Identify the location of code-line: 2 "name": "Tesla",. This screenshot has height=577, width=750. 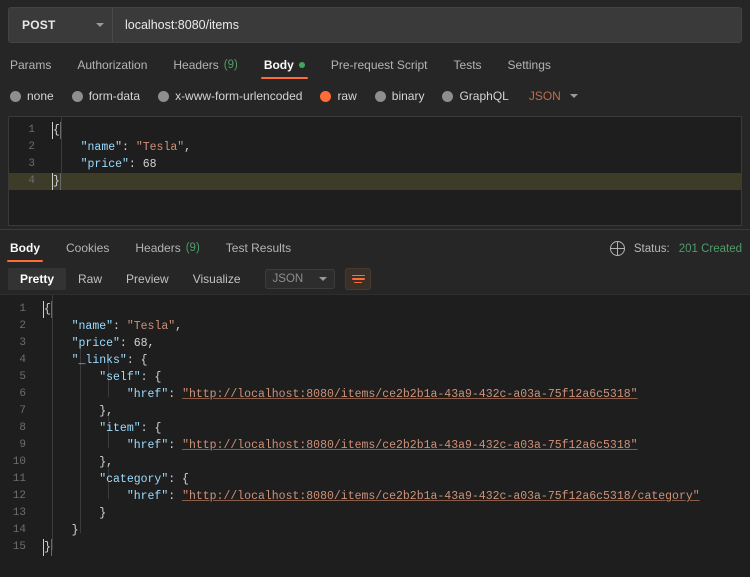
(375, 326).